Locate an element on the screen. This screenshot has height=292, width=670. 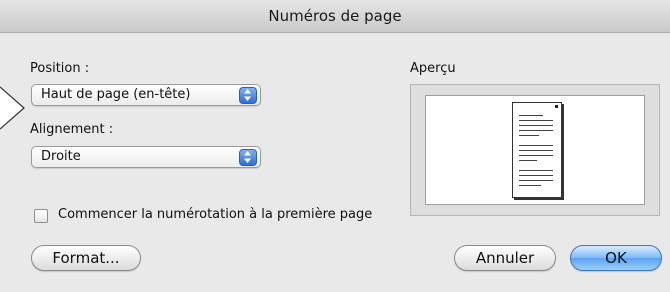
page-number-marker is located at coordinates (556, 106).